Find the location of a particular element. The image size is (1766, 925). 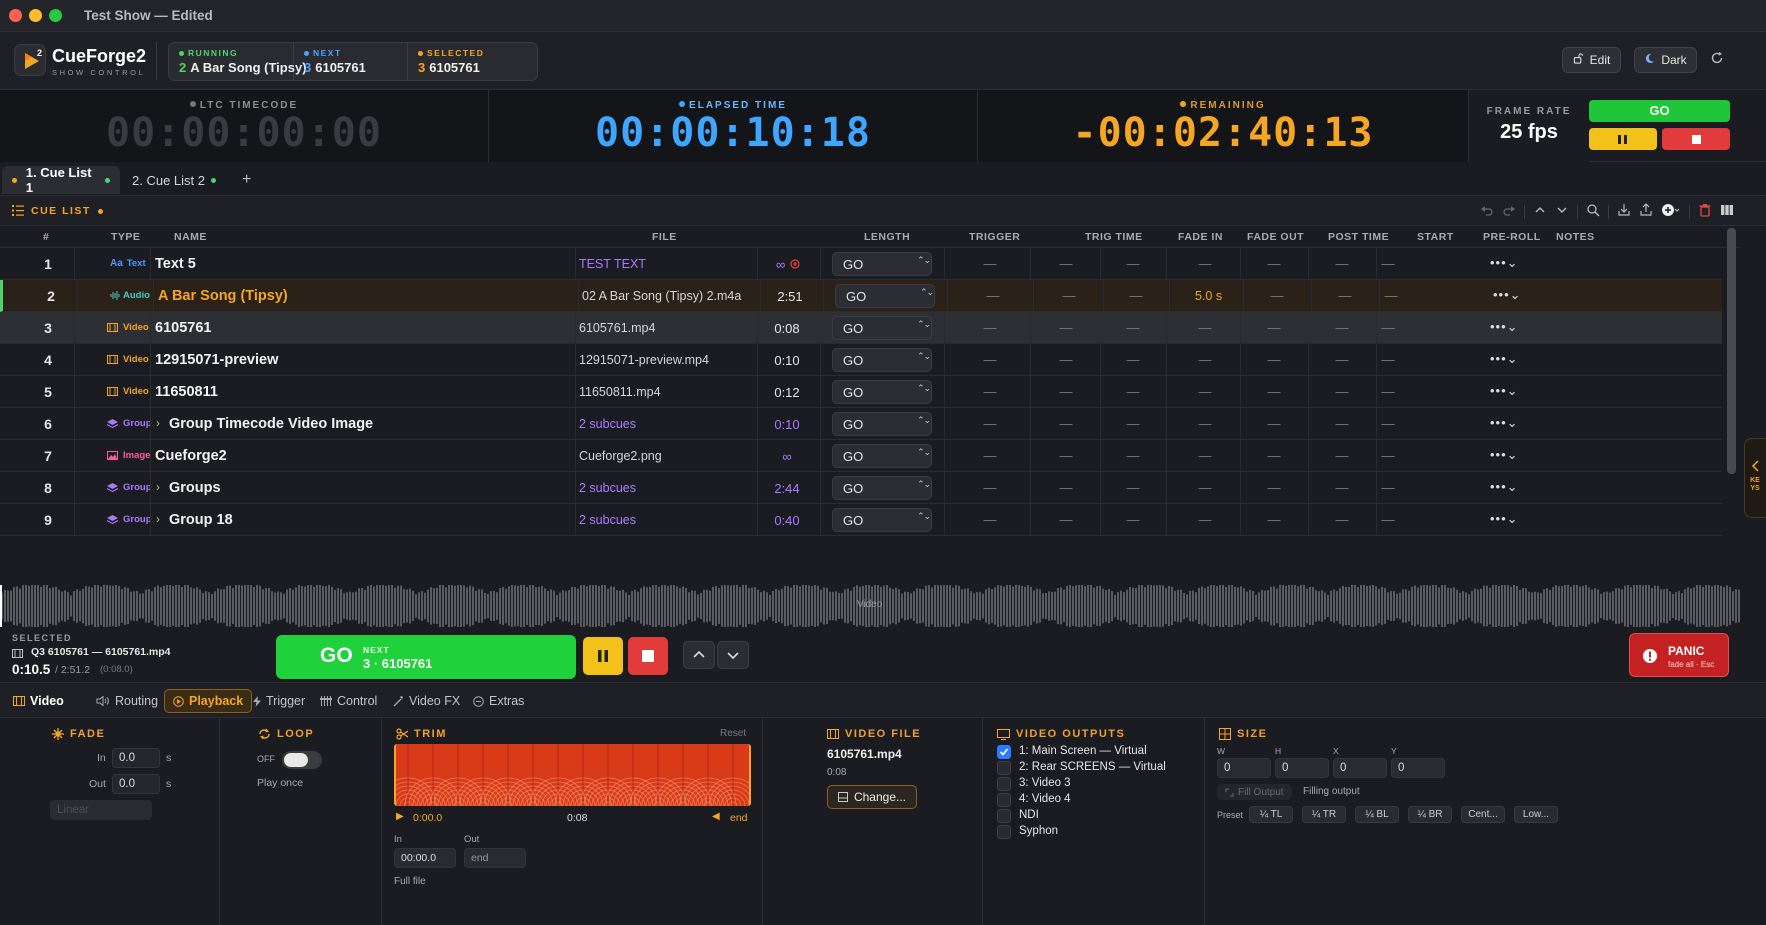

loop-toggle is located at coordinates (302, 760).